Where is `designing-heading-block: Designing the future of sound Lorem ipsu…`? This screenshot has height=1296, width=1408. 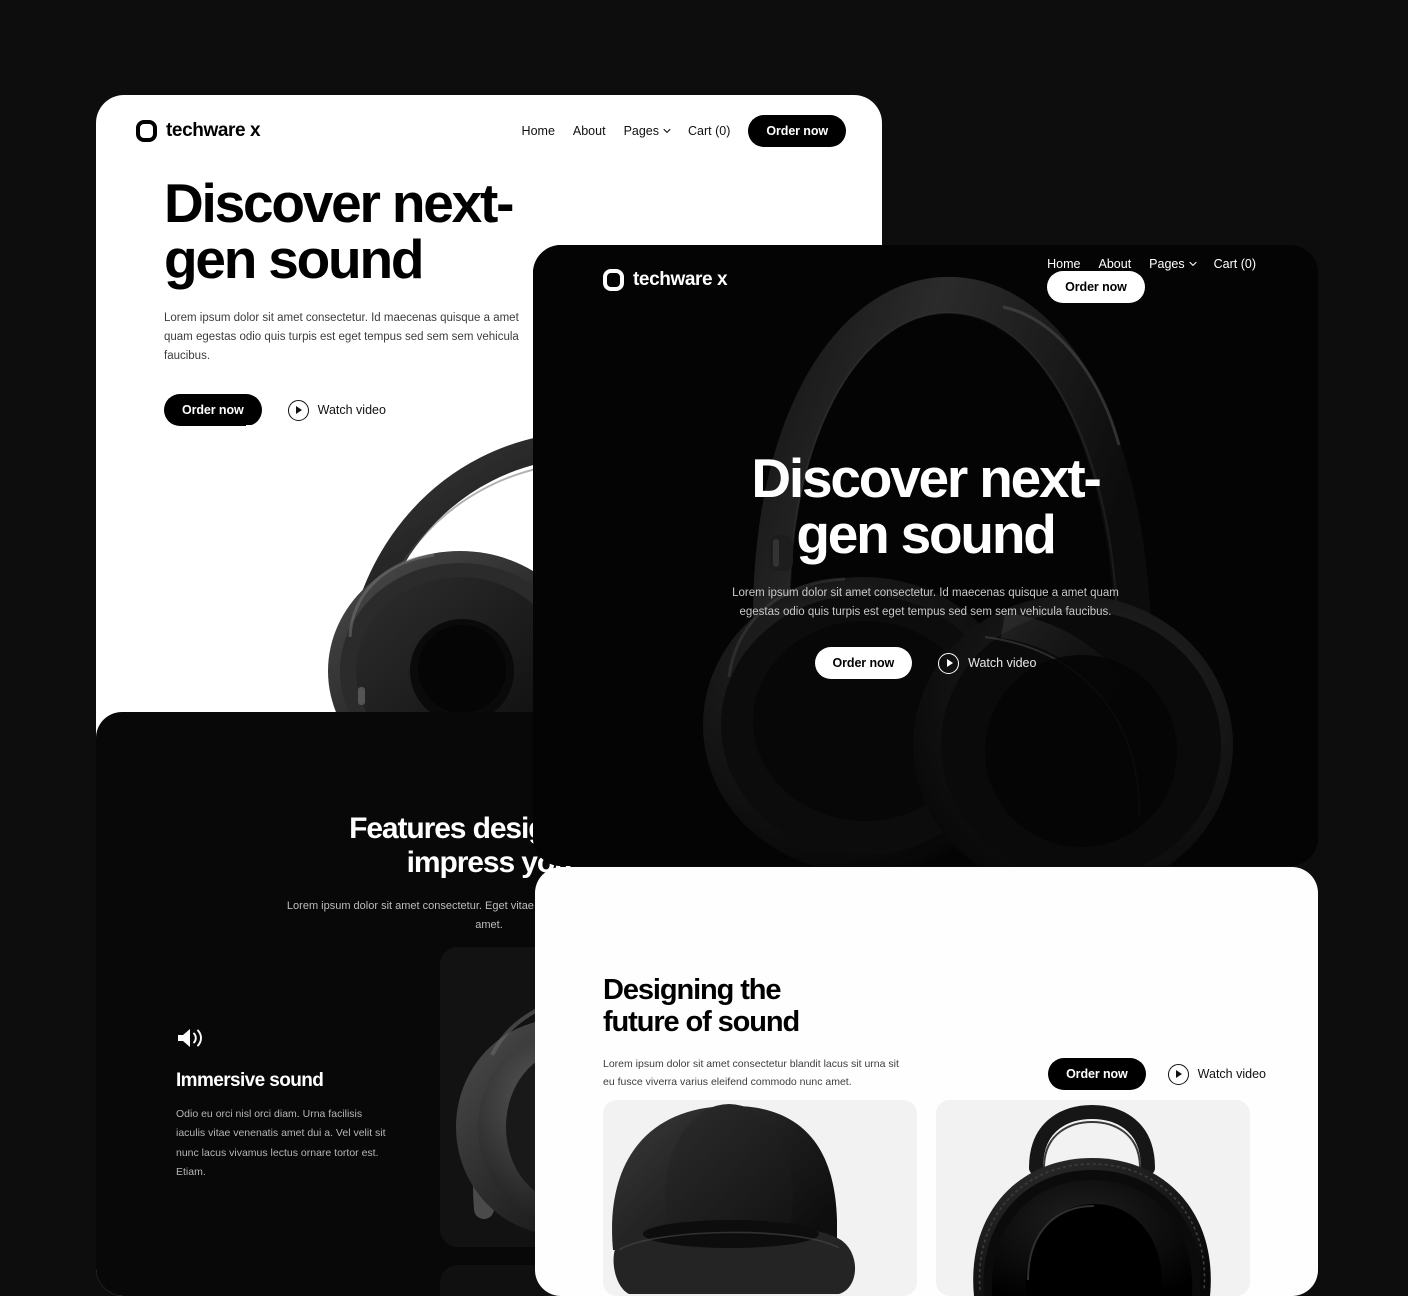 designing-heading-block: Designing the future of sound Lorem ipsu… is located at coordinates (768, 1033).